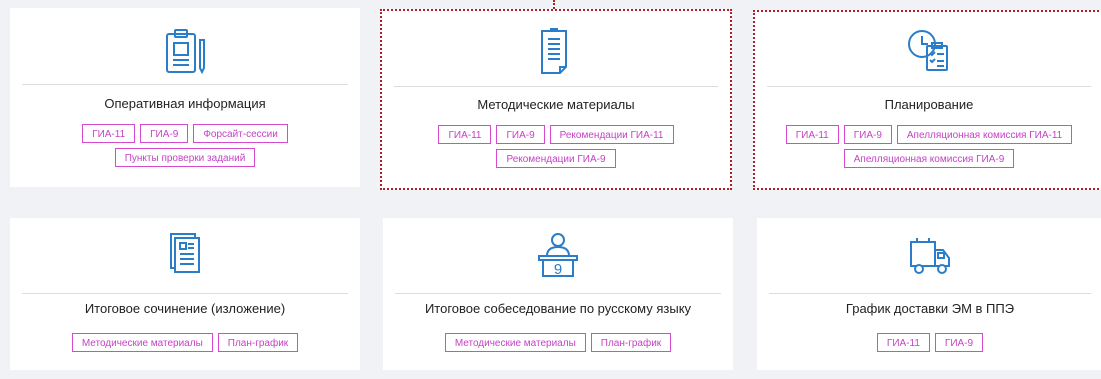 This screenshot has height=379, width=1101. Describe the element at coordinates (558, 269) in the screenshot. I see `desk-number: 9` at that location.